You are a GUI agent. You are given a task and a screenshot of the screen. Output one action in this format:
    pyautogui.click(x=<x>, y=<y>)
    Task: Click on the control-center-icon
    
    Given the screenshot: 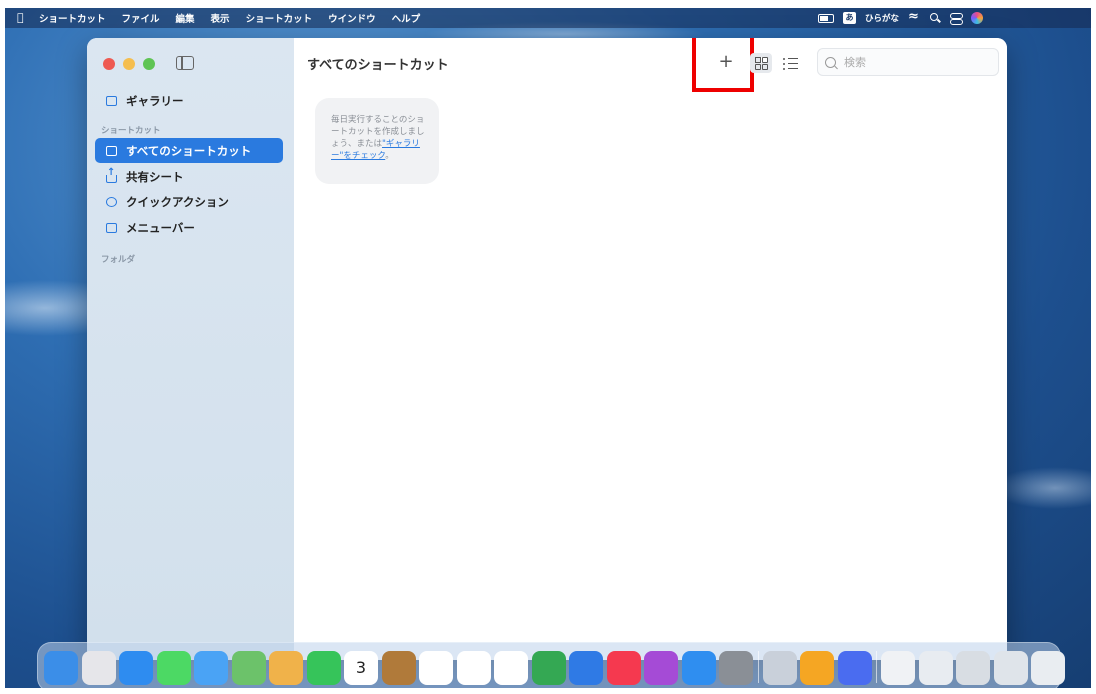 What is the action you would take?
    pyautogui.click(x=956, y=18)
    